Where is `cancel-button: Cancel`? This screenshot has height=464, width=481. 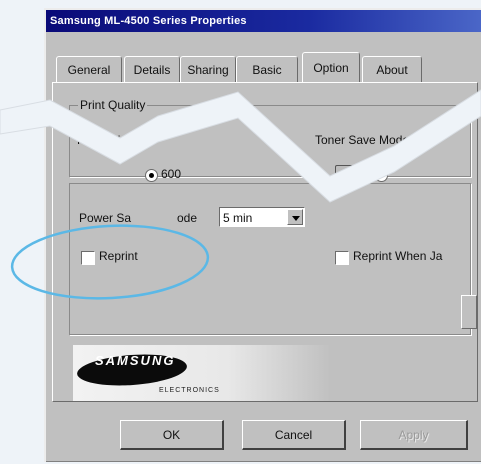 cancel-button: Cancel is located at coordinates (294, 435).